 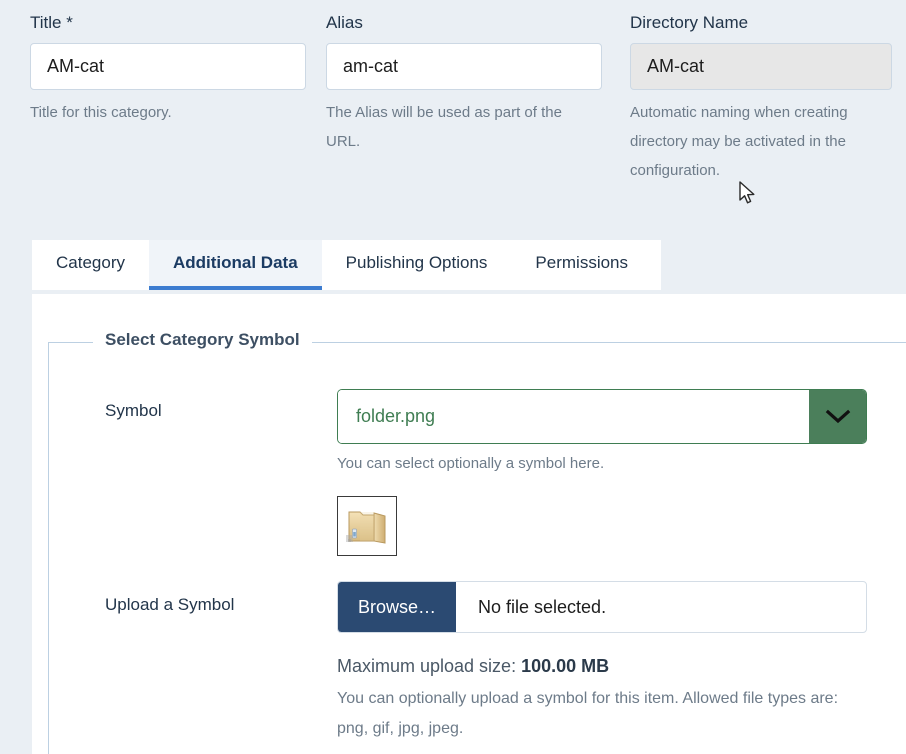 I want to click on max-upload-size-prefix: Maximum upload size:, so click(x=429, y=666).